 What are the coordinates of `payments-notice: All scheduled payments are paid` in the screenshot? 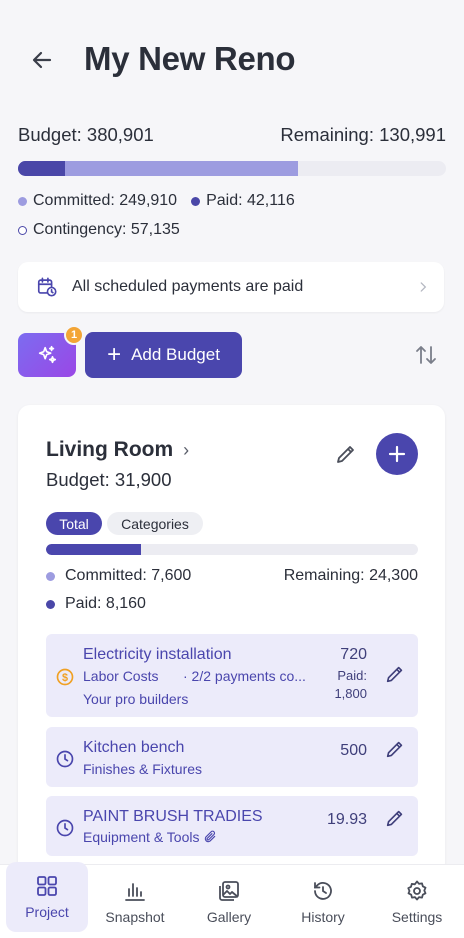 It's located at (231, 287).